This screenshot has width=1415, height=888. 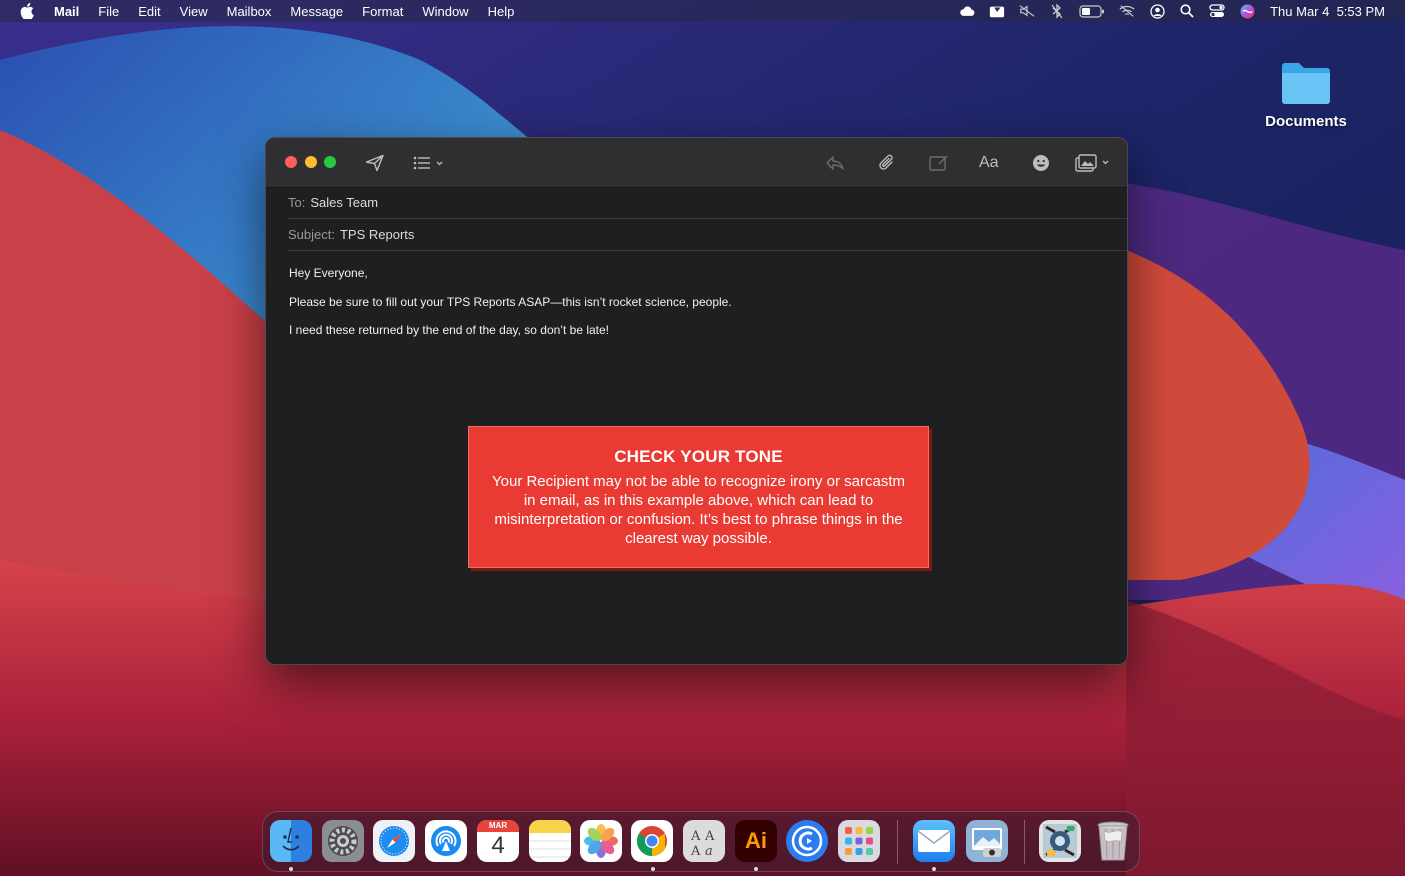 I want to click on svg-text: a, so click(x=709, y=851).